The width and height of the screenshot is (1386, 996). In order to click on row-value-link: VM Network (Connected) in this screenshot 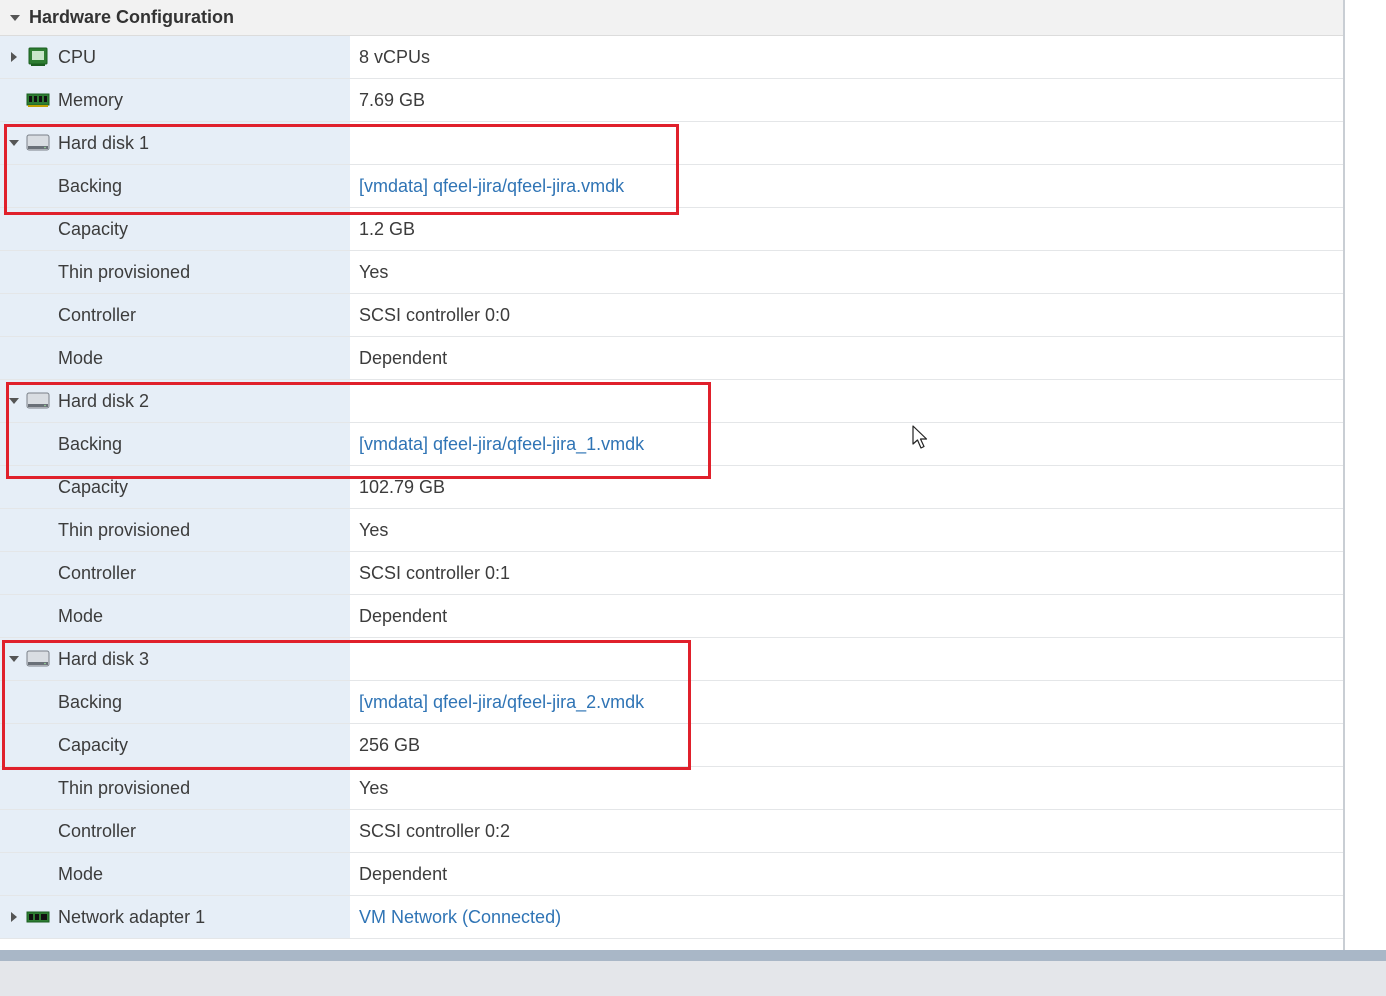, I will do `click(846, 917)`.